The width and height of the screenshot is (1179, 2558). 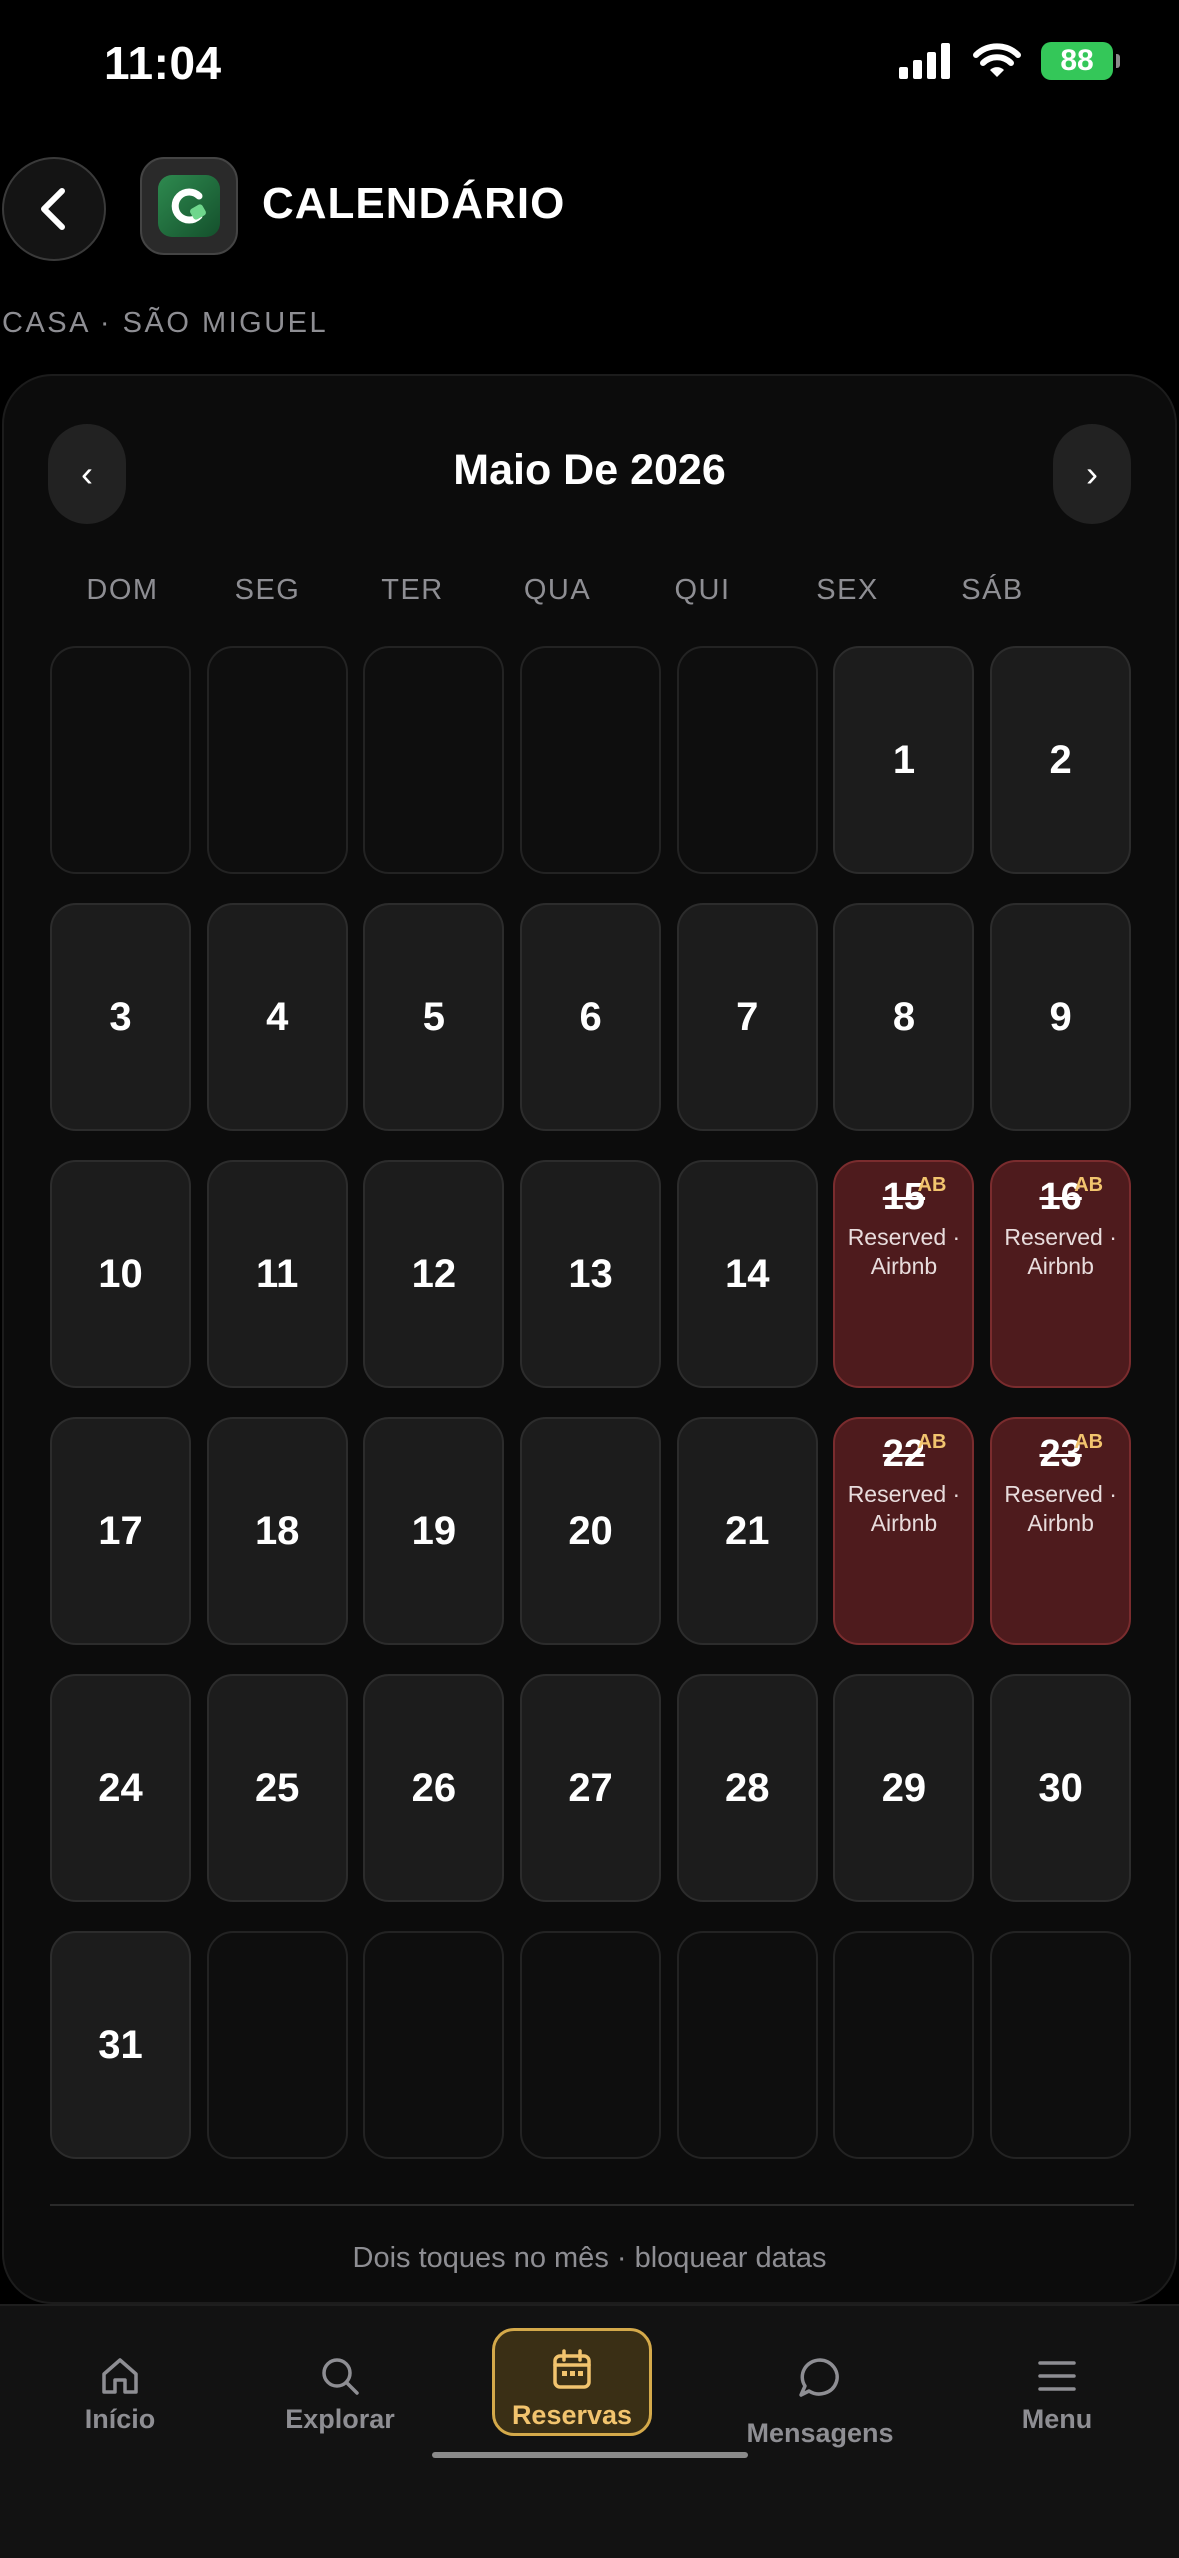 I want to click on tab-label: Início, so click(x=120, y=2419).